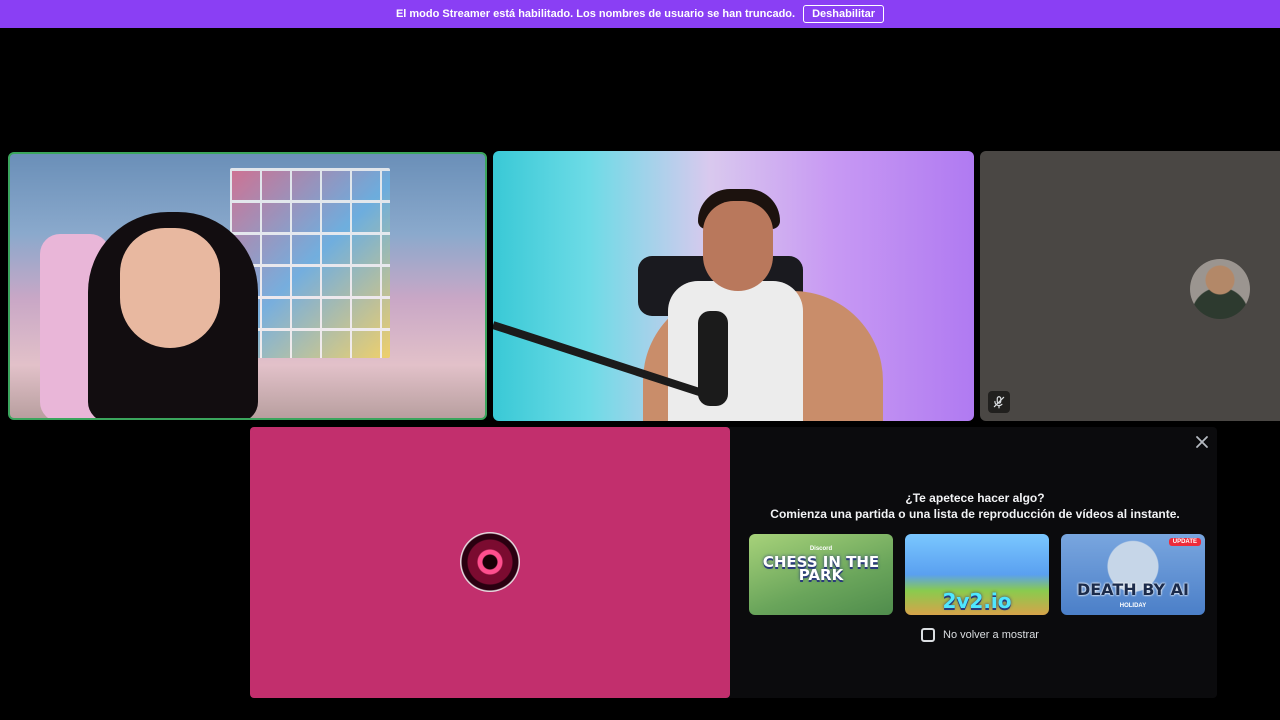  I want to click on game-death-by-ai: UPDATE DEATH BY AI HOLIDAY, so click(1133, 574).